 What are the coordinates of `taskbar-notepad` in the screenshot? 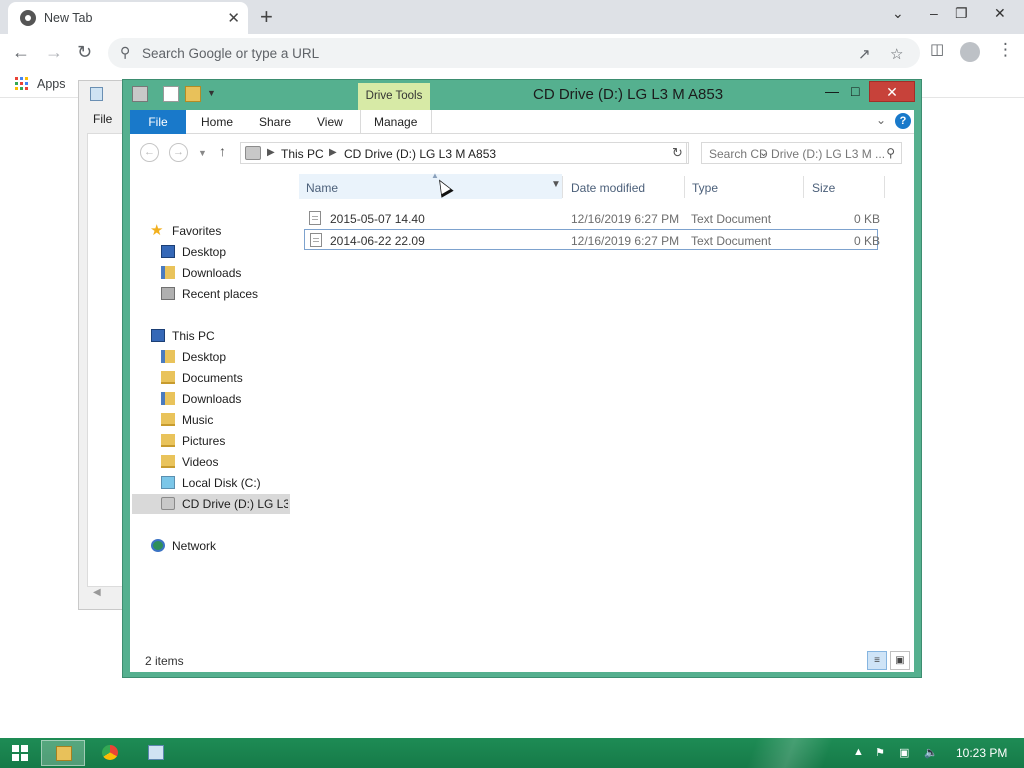 It's located at (156, 753).